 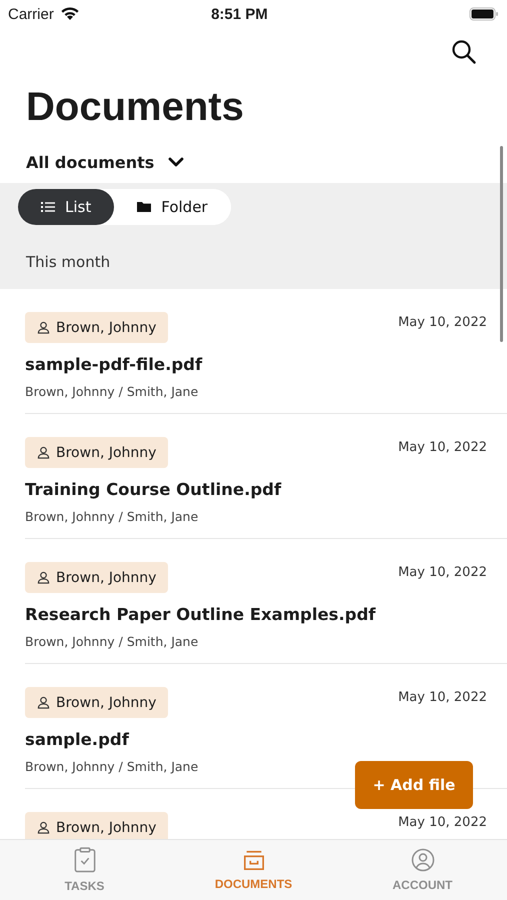 I want to click on view-option: List, so click(x=66, y=207).